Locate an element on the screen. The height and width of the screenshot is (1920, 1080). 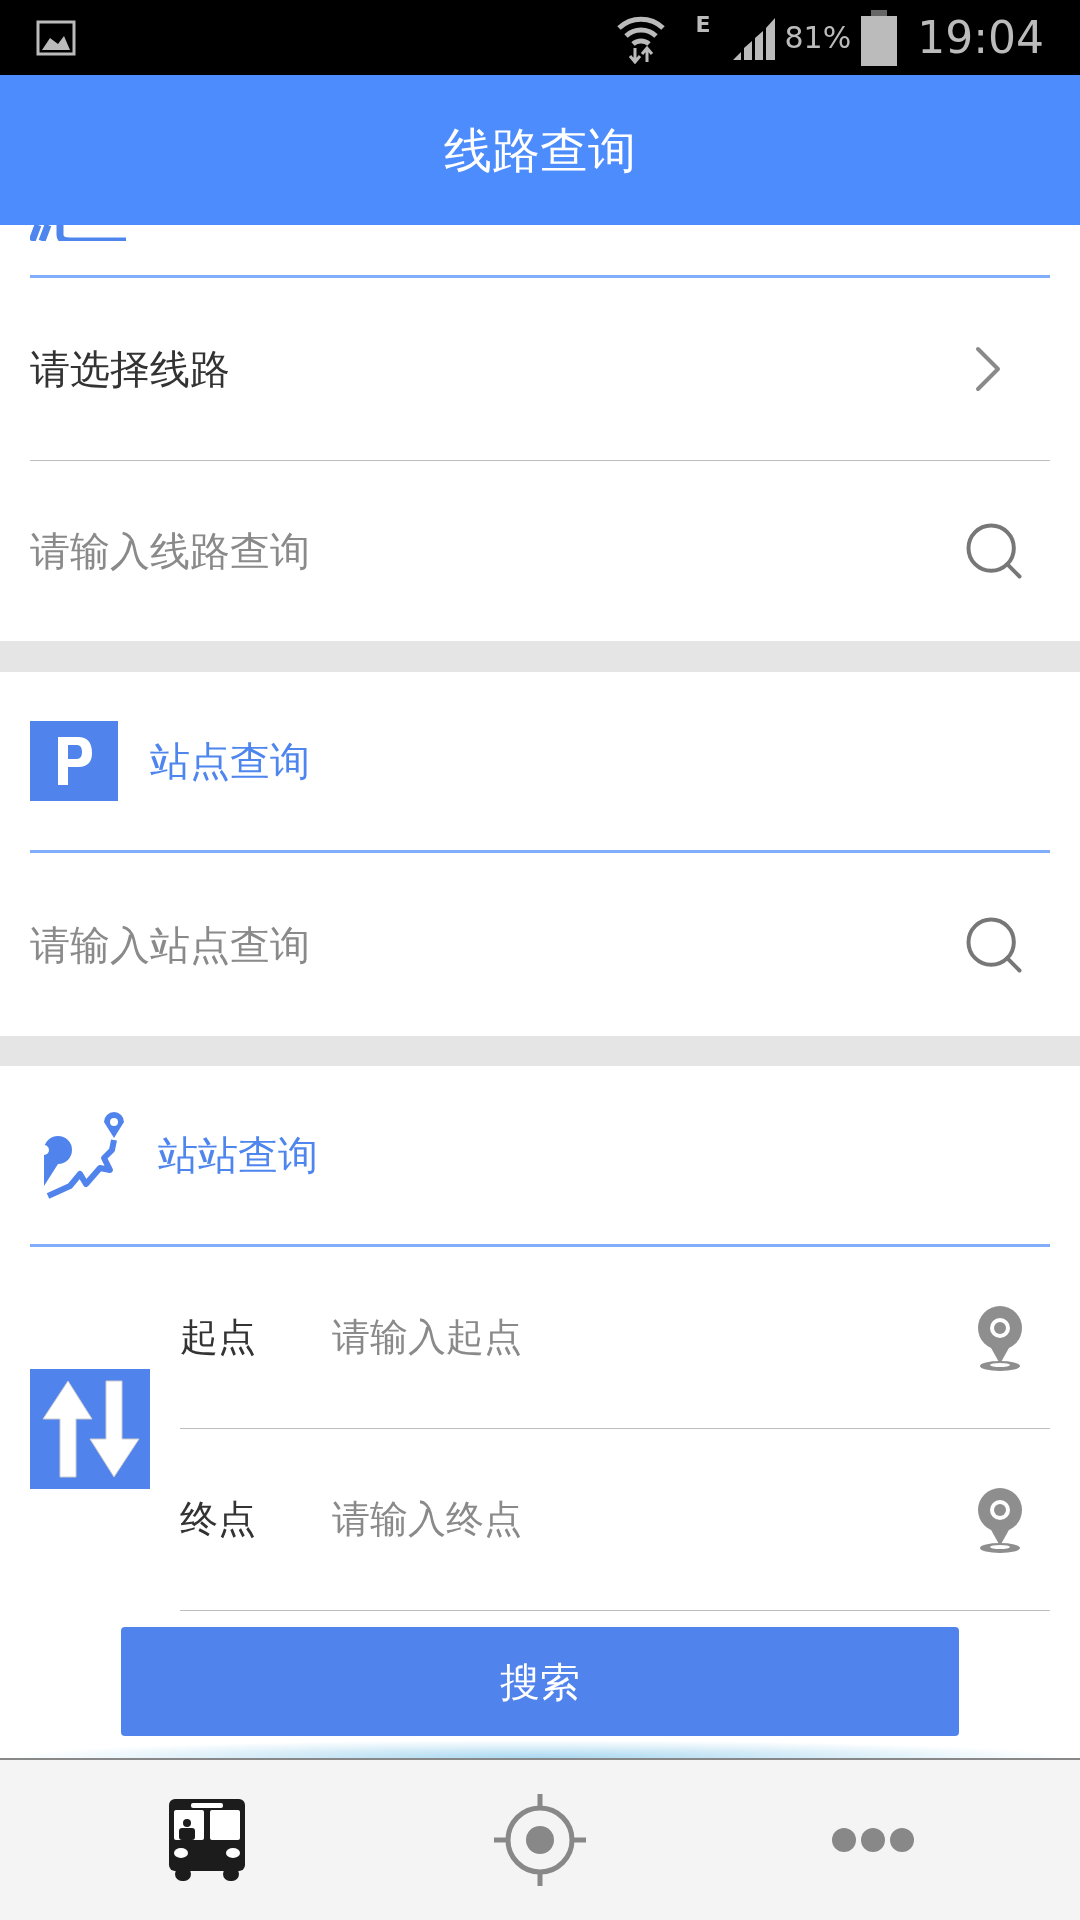
location-field: 请输入终点 is located at coordinates (653, 1519).